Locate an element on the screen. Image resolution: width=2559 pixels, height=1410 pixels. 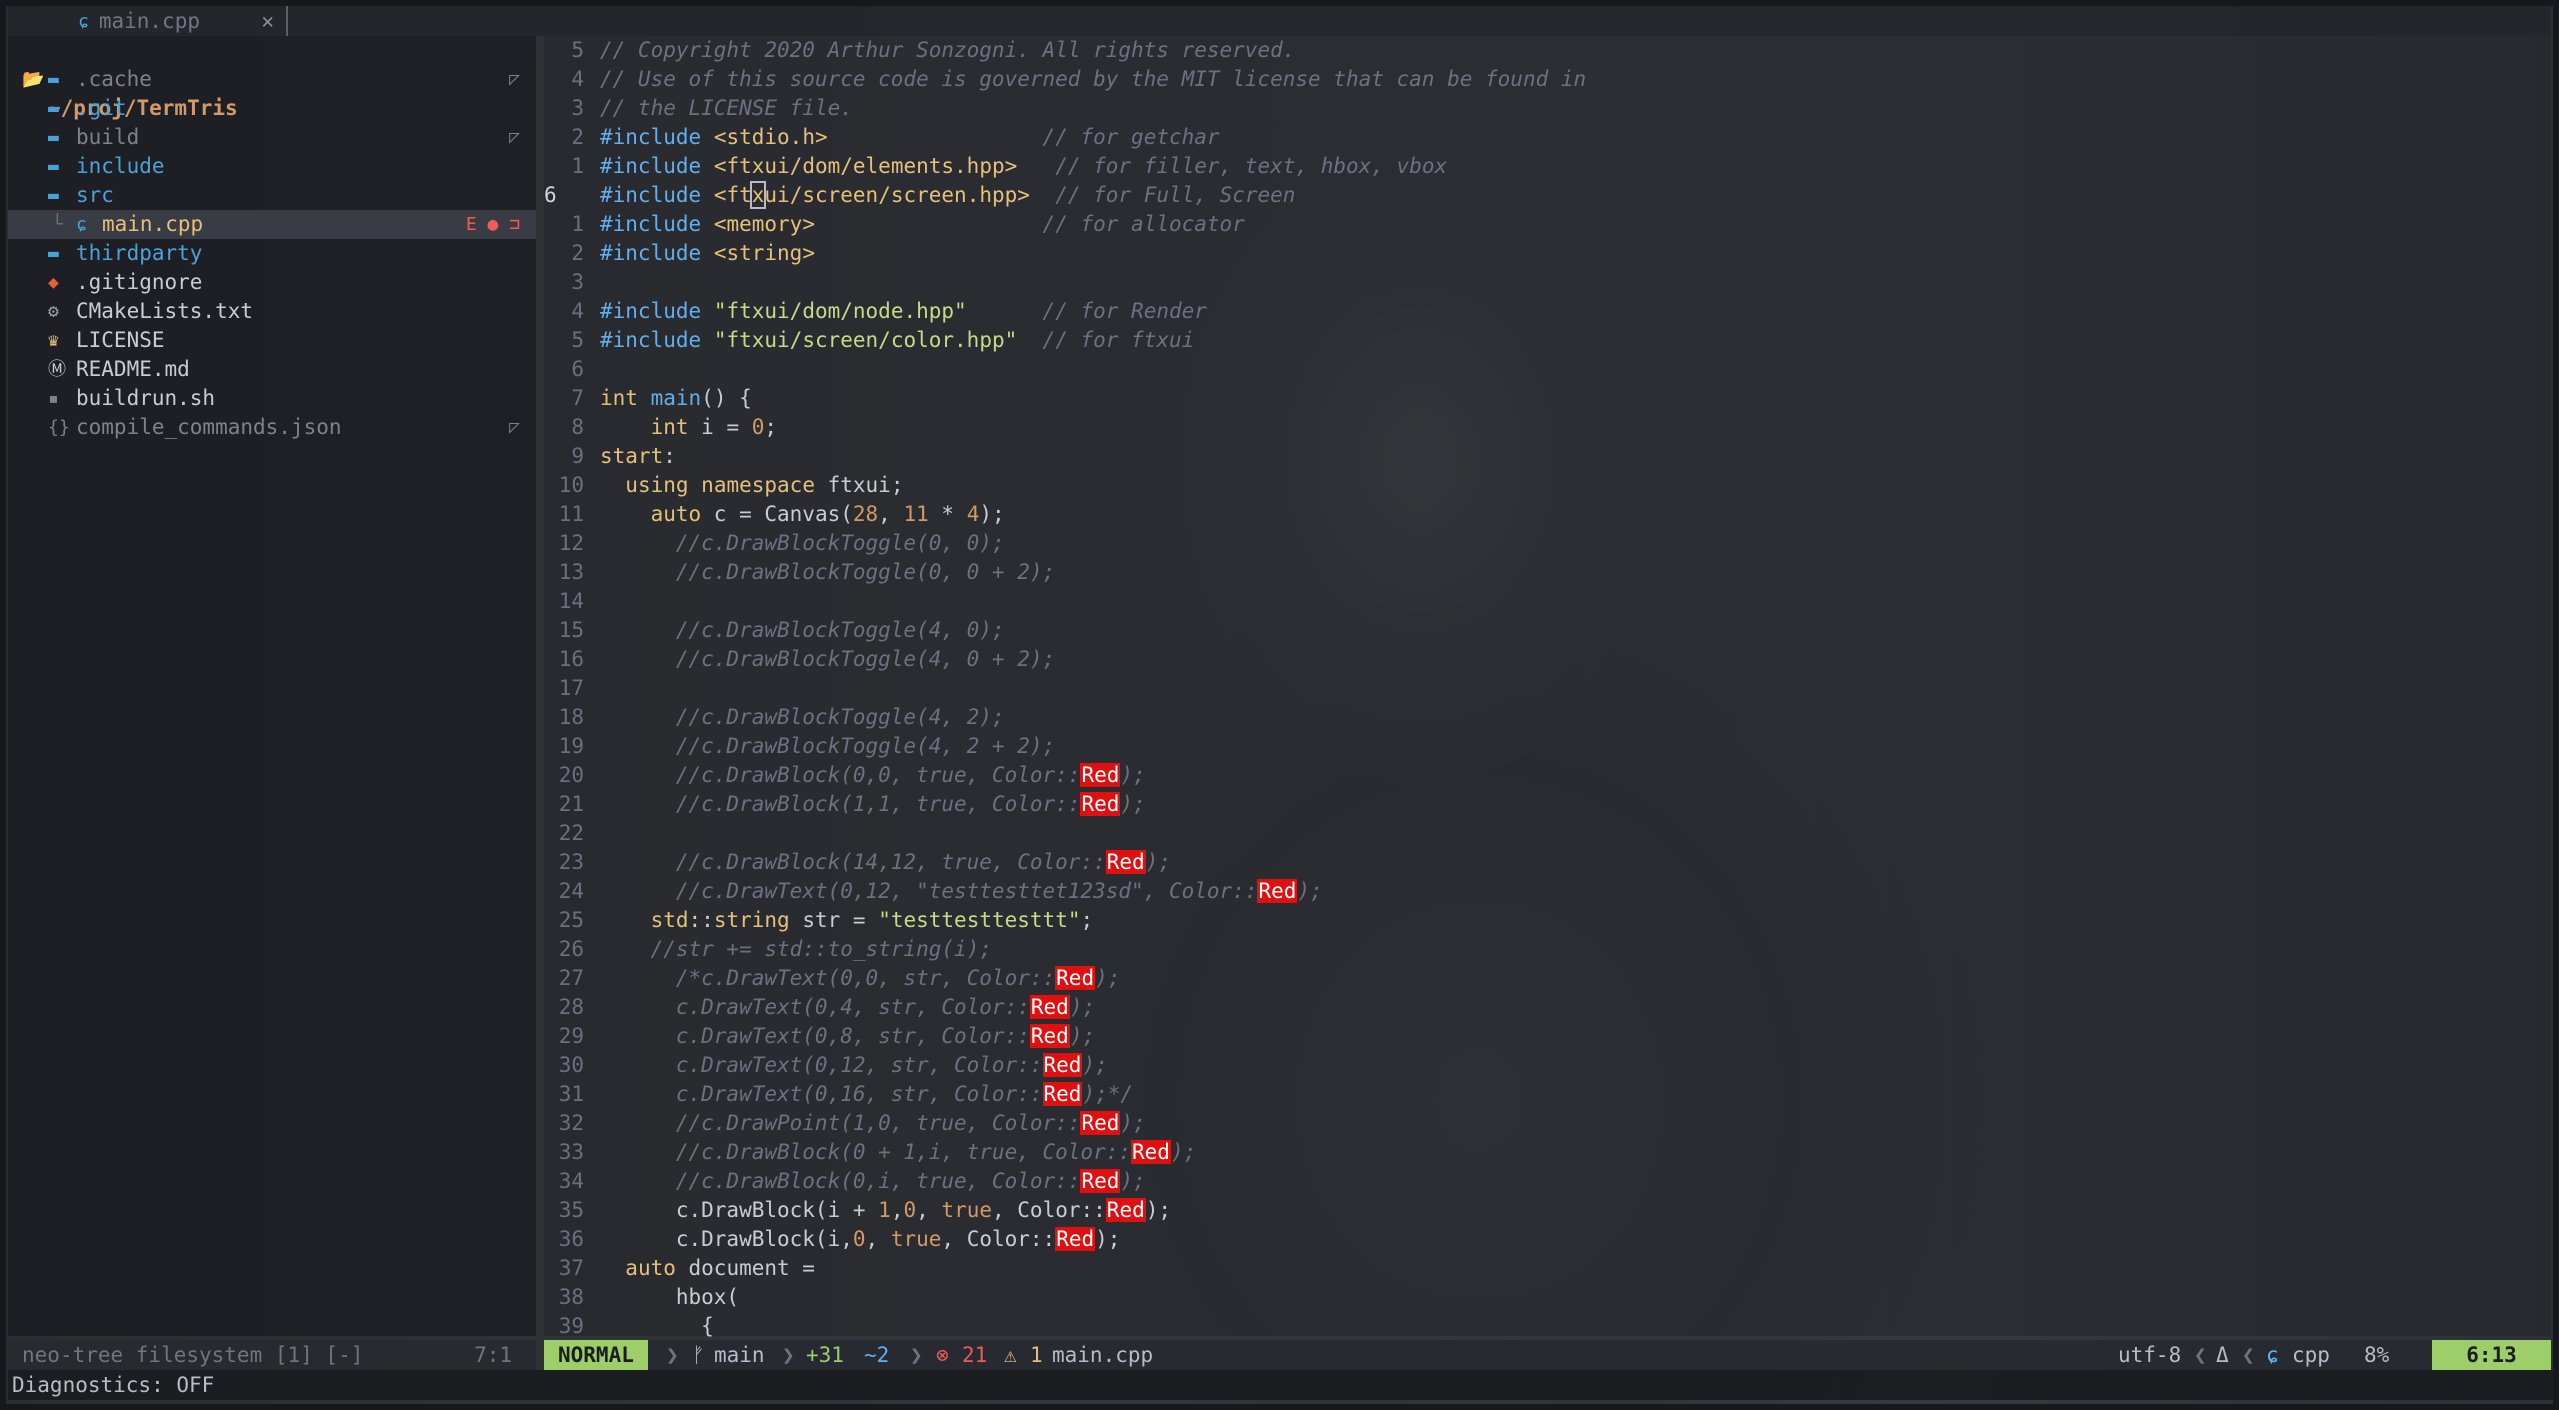
tree-item: ▬ src is located at coordinates (272, 195).